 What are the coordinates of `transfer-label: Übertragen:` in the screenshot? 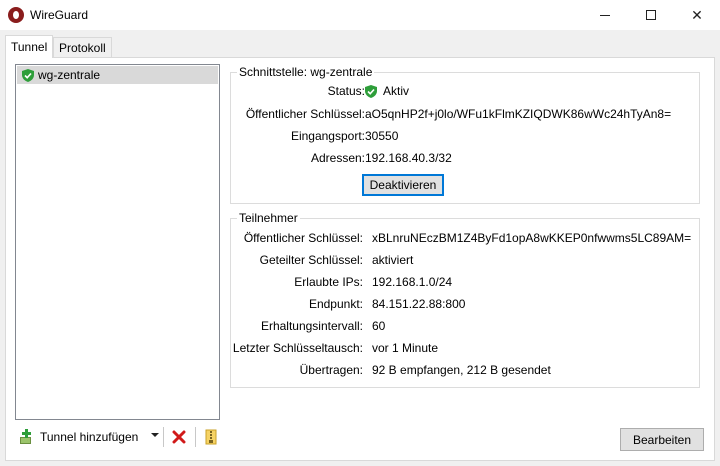 It's located at (331, 370).